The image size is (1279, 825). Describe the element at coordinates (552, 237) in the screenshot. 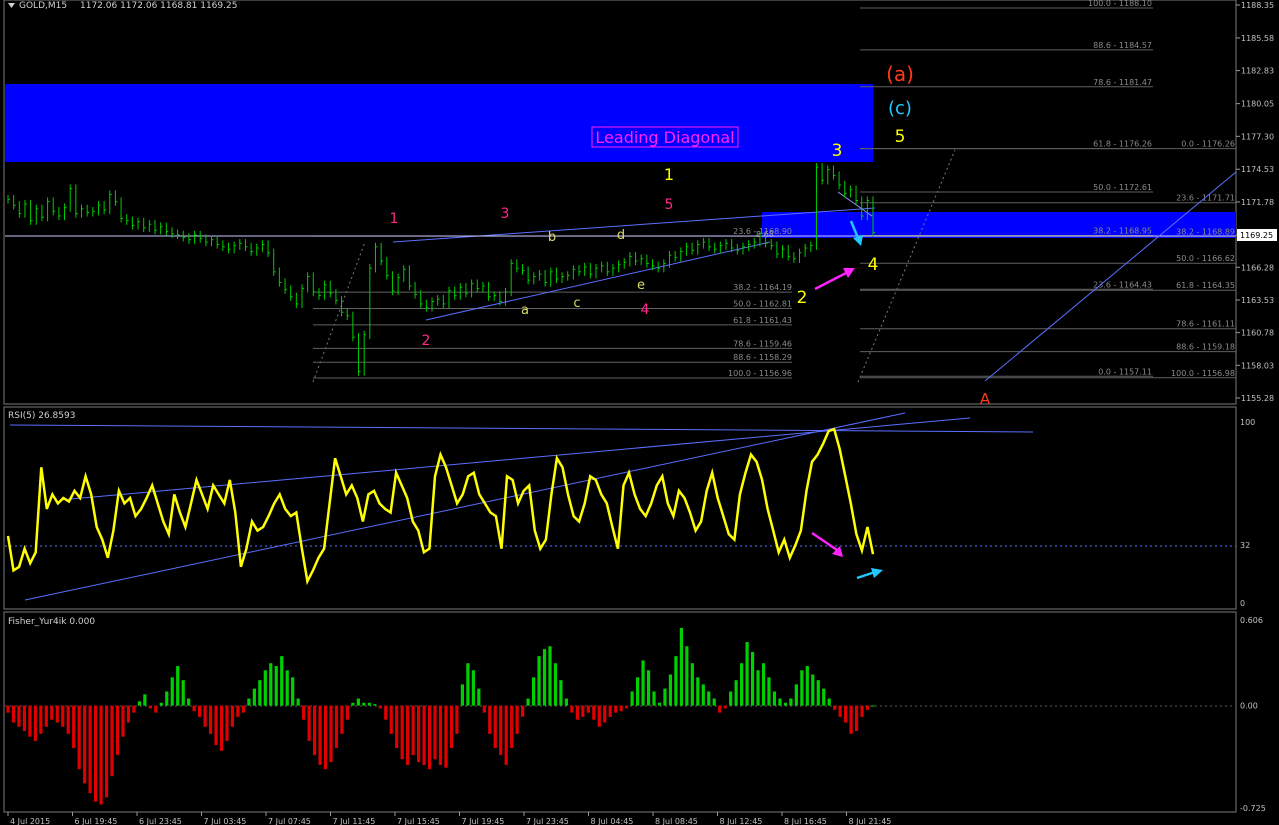

I see `subwave-b-label: b` at that location.